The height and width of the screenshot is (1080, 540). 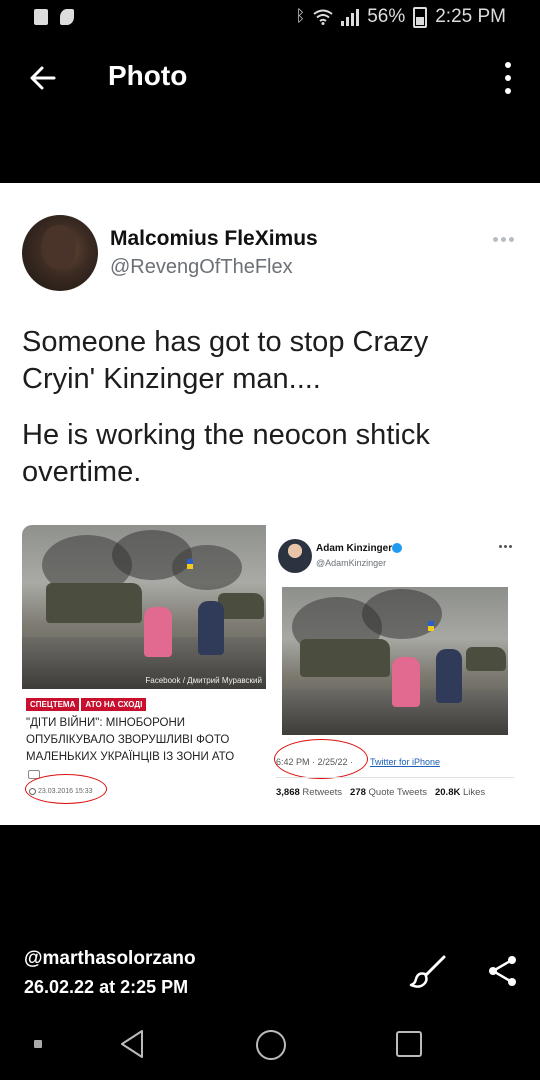 I want to click on quotes-count: 278, so click(x=358, y=792).